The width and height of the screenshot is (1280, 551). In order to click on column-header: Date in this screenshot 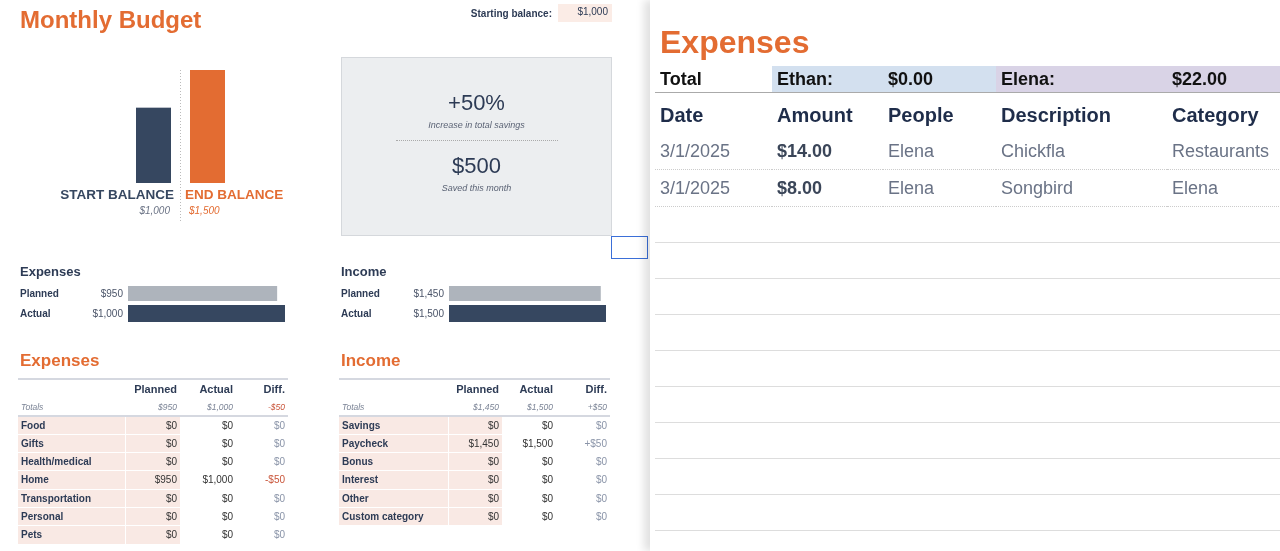, I will do `click(682, 115)`.